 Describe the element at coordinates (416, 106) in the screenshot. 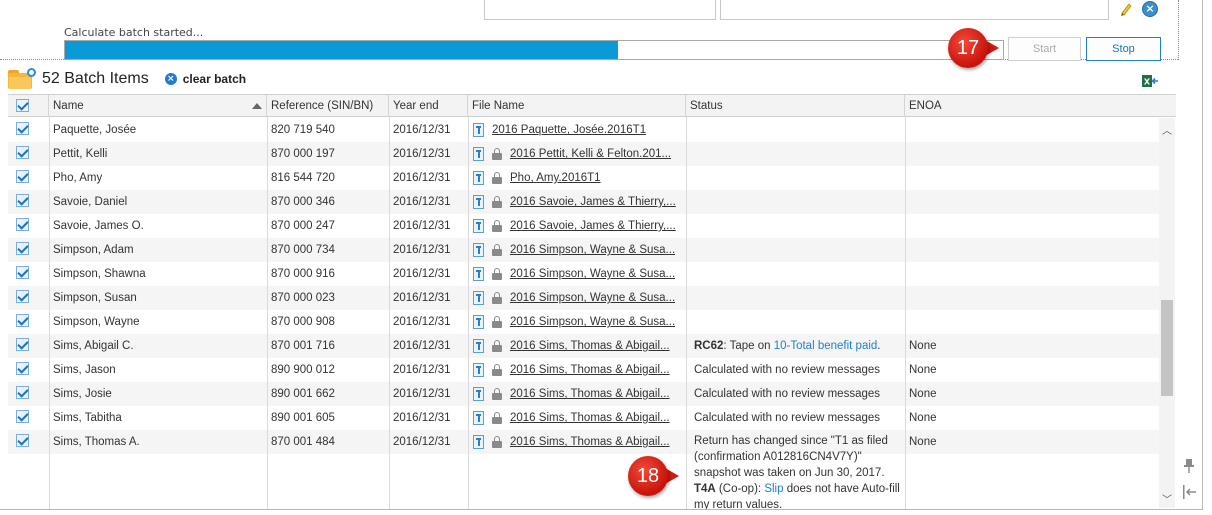

I see `column-label: Year end` at that location.